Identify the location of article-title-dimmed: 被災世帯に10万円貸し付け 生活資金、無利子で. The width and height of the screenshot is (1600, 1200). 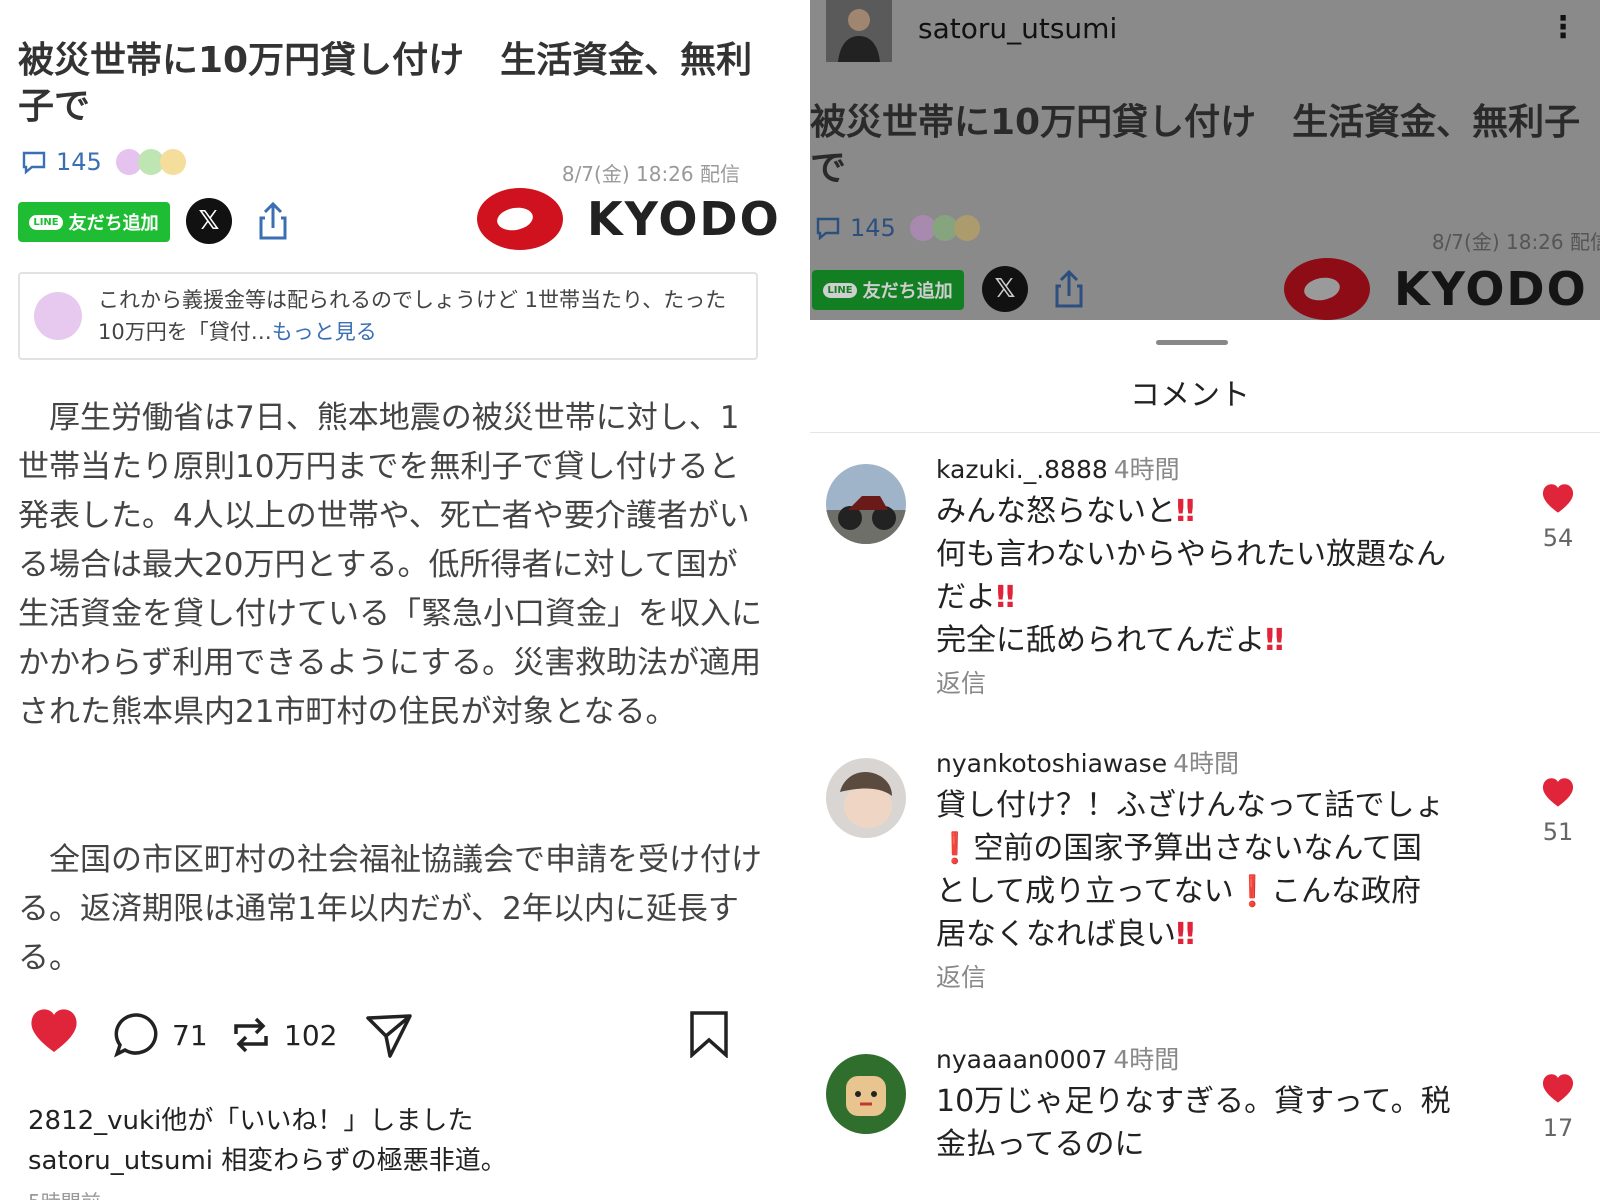
(1195, 145).